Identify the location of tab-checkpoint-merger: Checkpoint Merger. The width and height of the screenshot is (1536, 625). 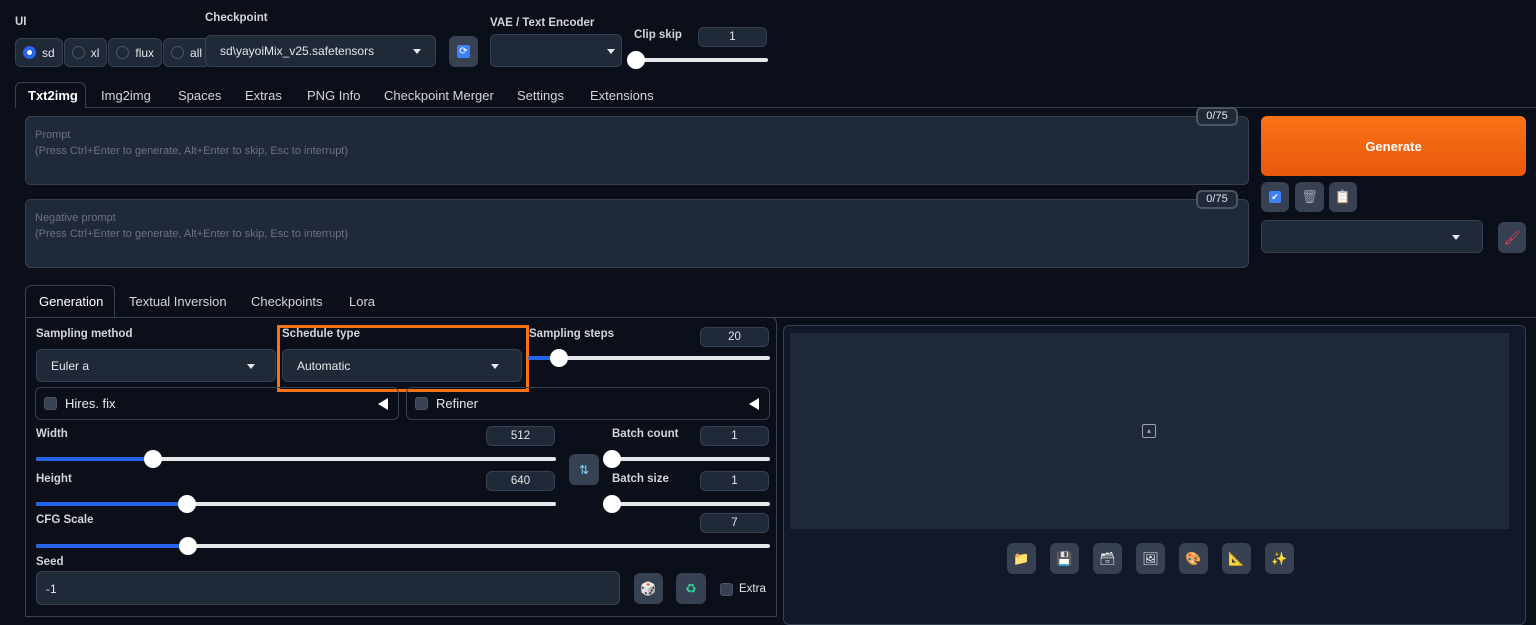
(439, 95).